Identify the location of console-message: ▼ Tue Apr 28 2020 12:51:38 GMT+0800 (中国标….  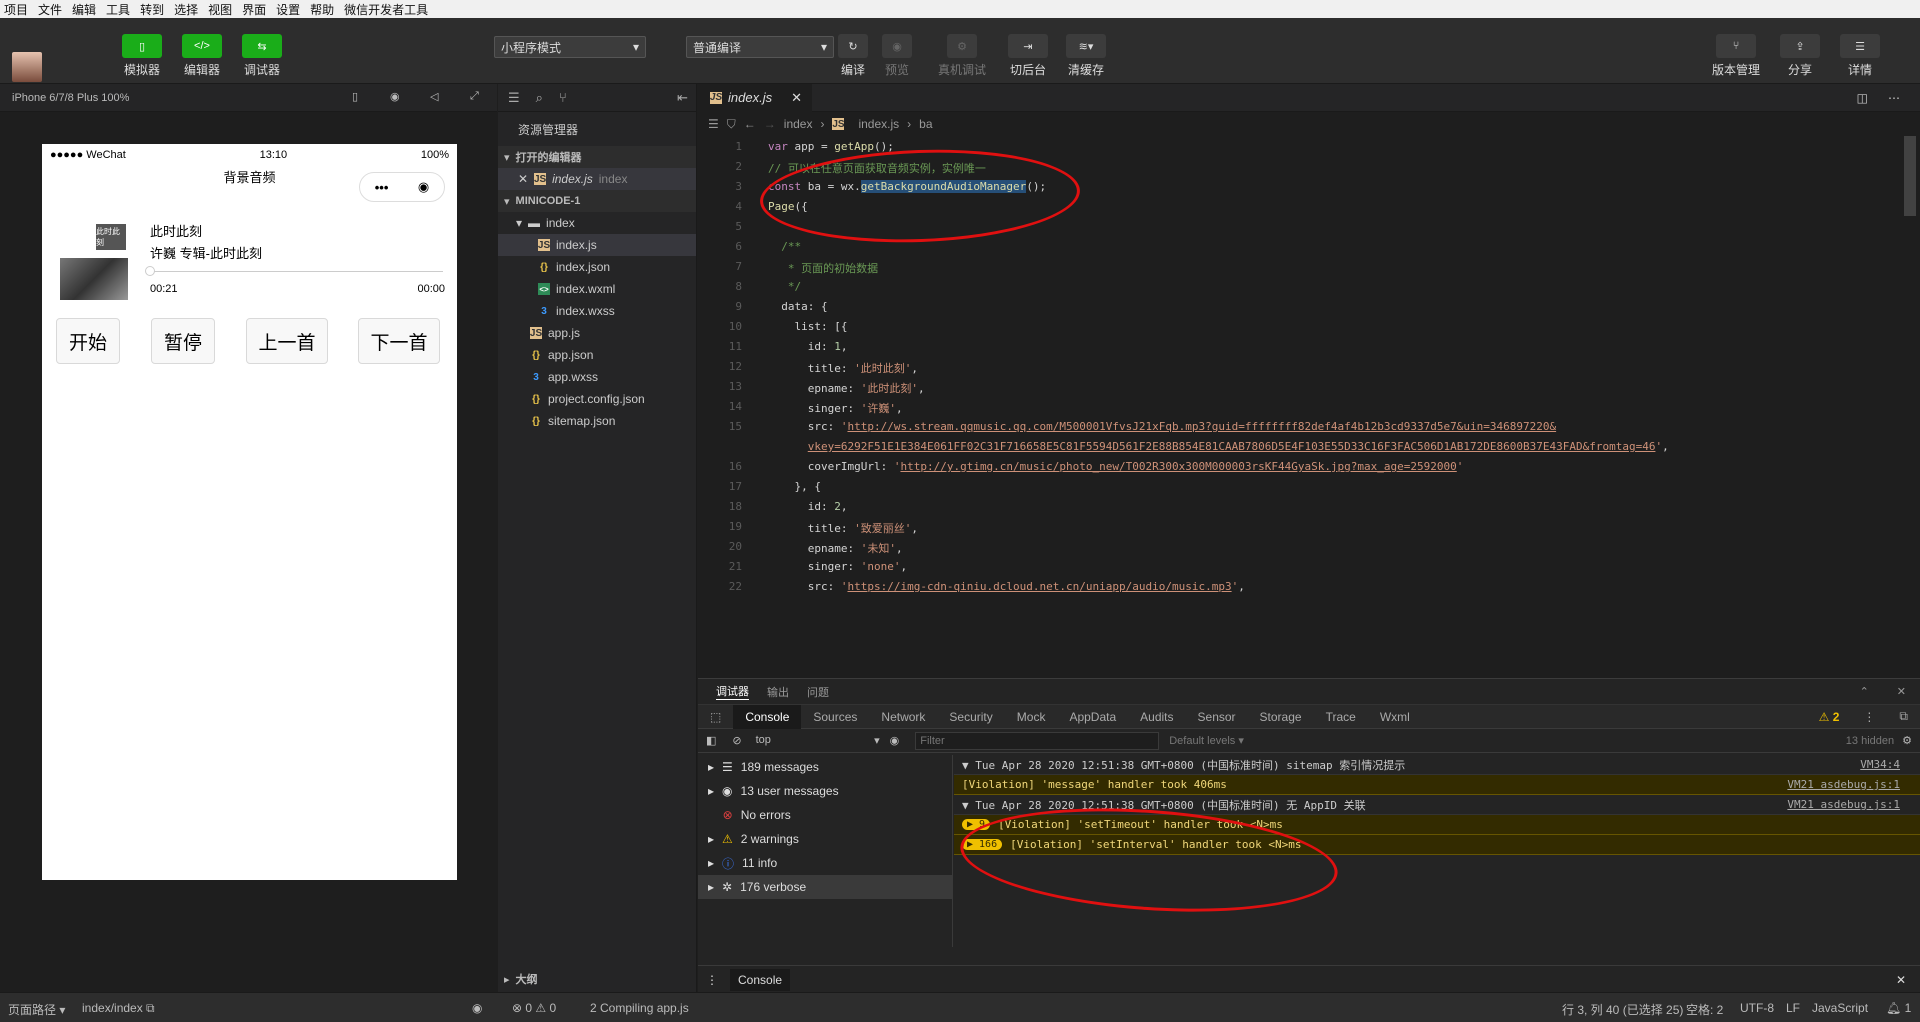
(1437, 765).